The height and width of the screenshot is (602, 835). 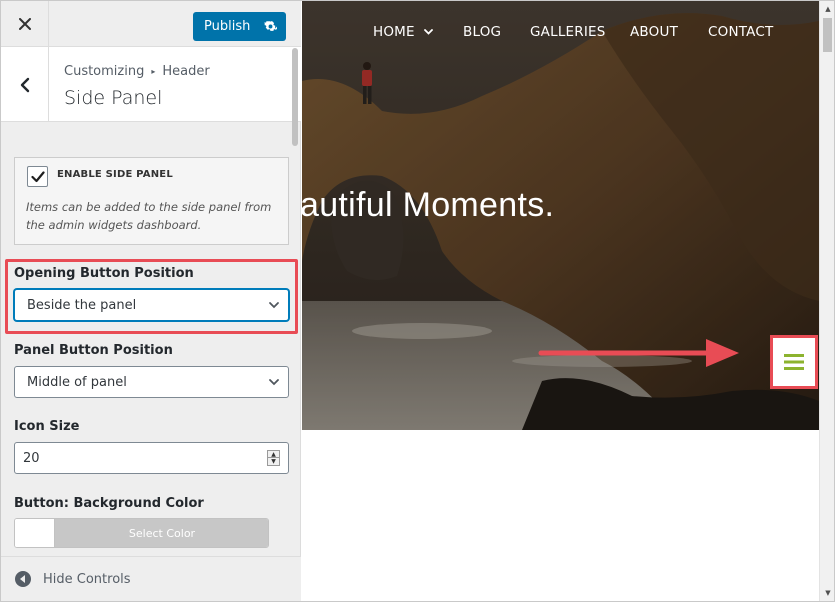 I want to click on opening-button-position-label: Opening Button Position, so click(x=104, y=273).